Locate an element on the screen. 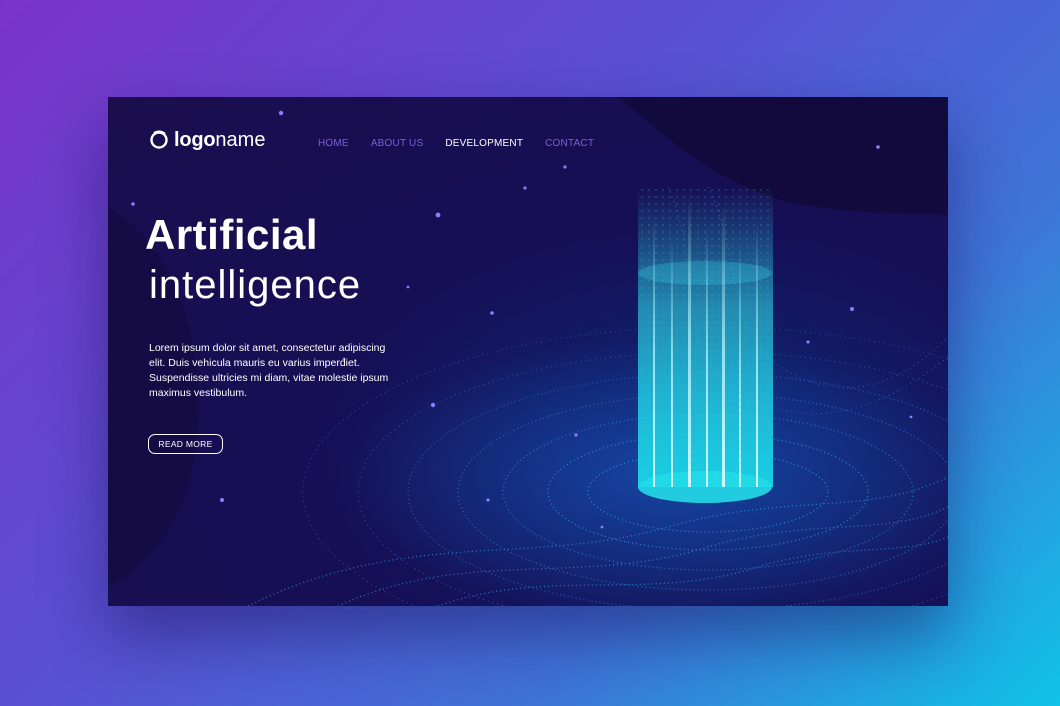 This screenshot has width=1060, height=706. nav-item-about-us: ABOUT US is located at coordinates (397, 143).